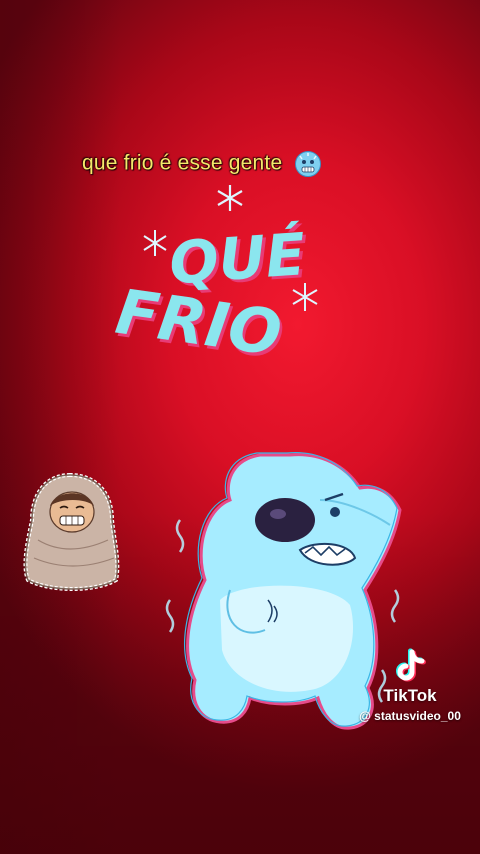 The width and height of the screenshot is (480, 854). What do you see at coordinates (230, 198) in the screenshot?
I see `snowflake-icon` at bounding box center [230, 198].